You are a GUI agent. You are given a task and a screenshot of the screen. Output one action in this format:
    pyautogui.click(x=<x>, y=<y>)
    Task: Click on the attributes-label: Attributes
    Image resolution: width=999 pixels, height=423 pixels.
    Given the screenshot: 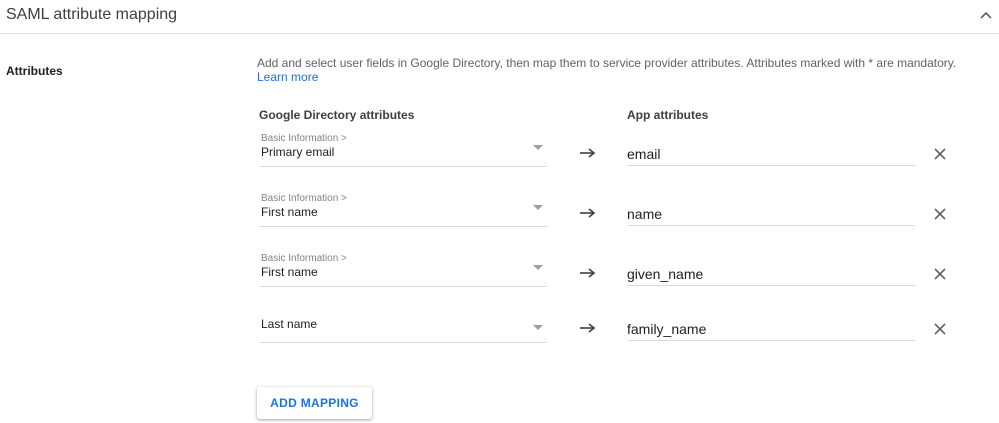 What is the action you would take?
    pyautogui.click(x=34, y=71)
    